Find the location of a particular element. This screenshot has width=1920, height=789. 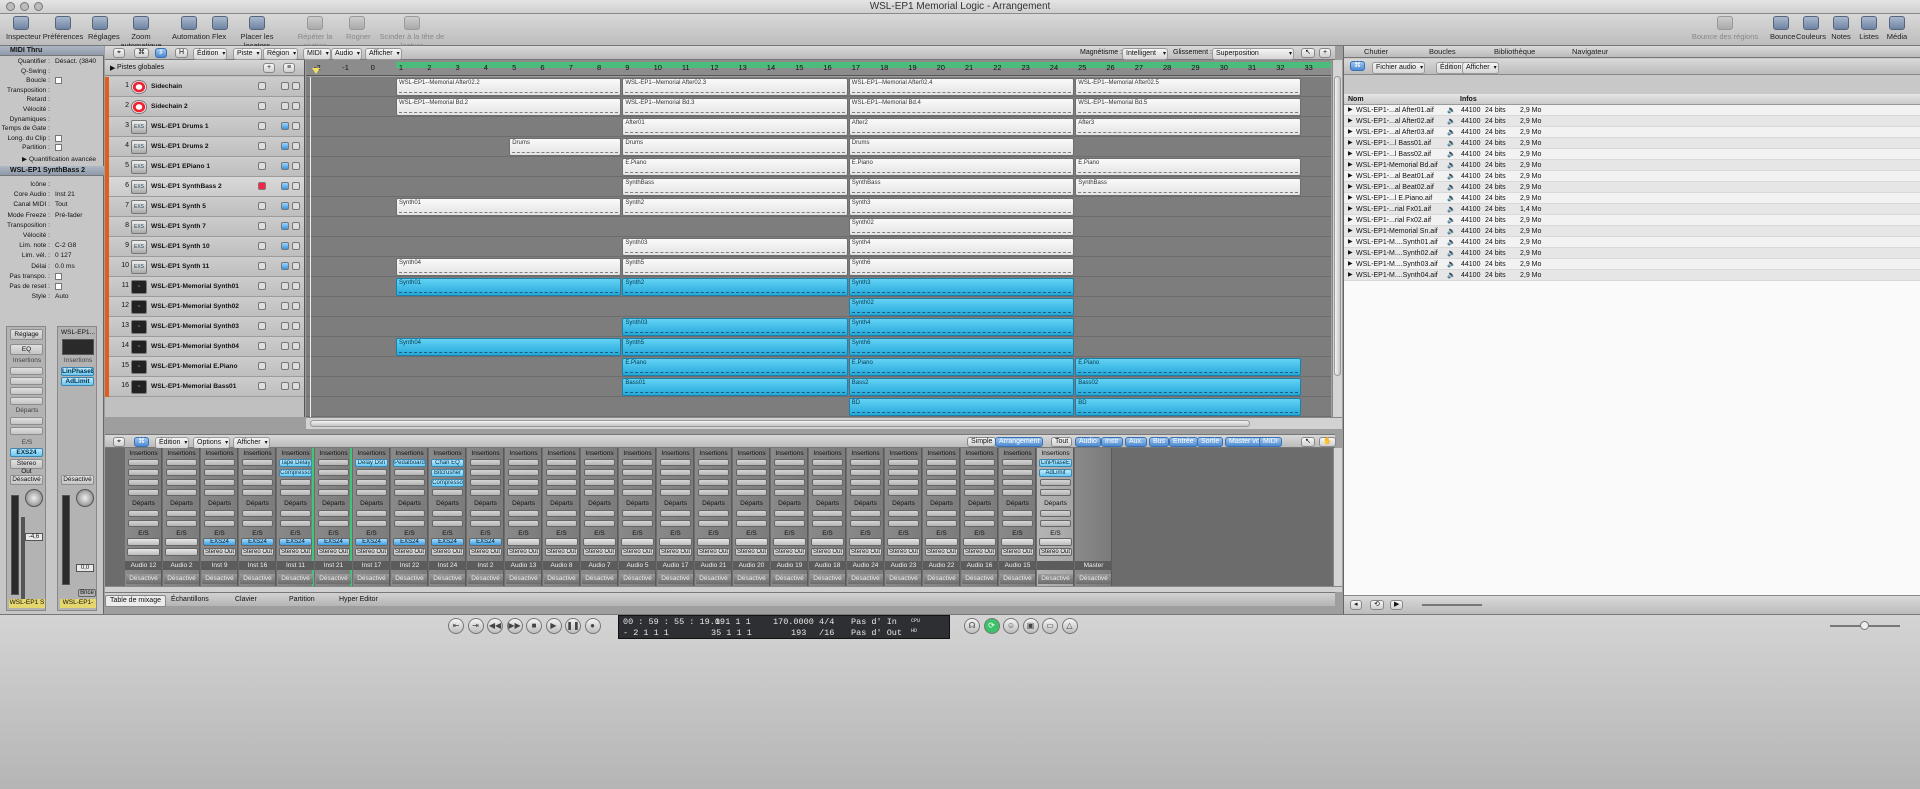

toolbar-1-button: Inspecteur is located at coordinates (23, 28).